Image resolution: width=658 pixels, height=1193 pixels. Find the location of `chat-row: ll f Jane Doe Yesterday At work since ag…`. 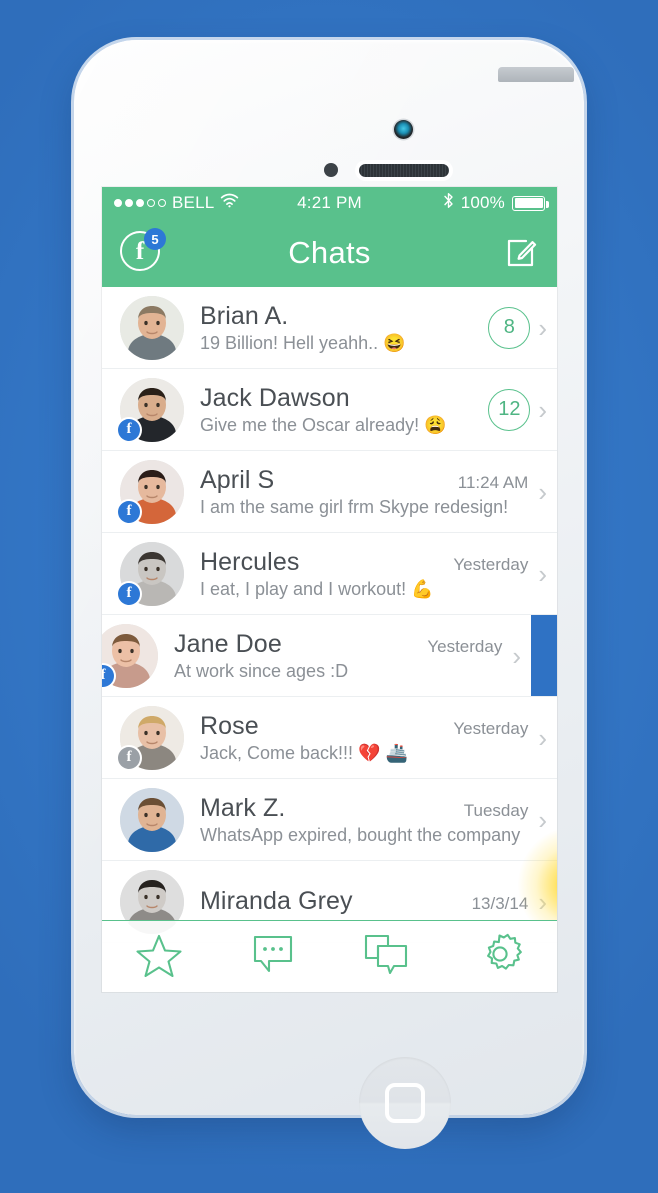

chat-row: ll f Jane Doe Yesterday At work since ag… is located at coordinates (329, 656).